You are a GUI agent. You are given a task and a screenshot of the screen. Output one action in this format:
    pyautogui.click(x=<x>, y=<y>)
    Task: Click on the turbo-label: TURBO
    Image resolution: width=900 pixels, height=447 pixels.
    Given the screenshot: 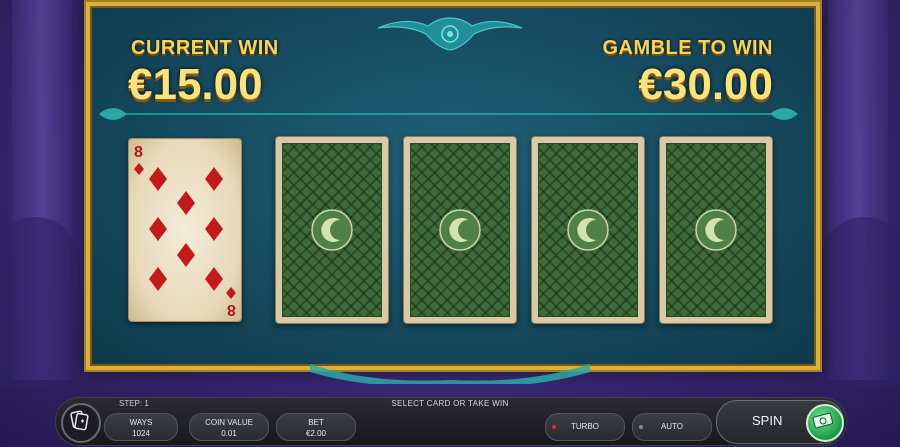 What is the action you would take?
    pyautogui.click(x=585, y=426)
    